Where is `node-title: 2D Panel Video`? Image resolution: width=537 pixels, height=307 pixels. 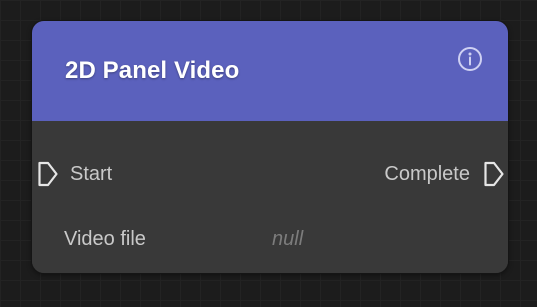 node-title: 2D Panel Video is located at coordinates (152, 70).